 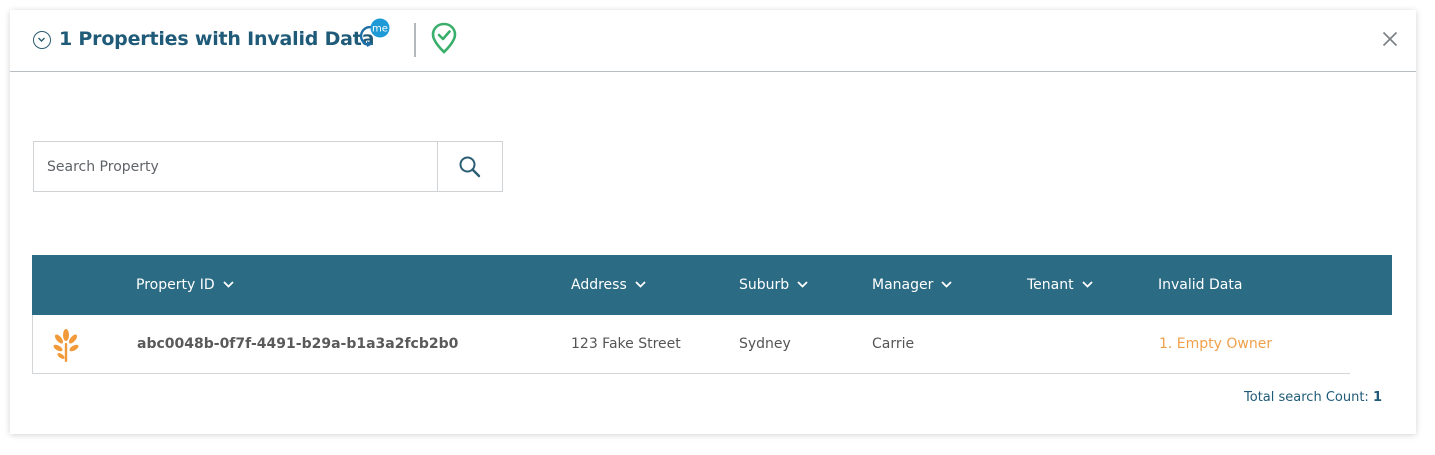 I want to click on location-check-icon, so click(x=444, y=40).